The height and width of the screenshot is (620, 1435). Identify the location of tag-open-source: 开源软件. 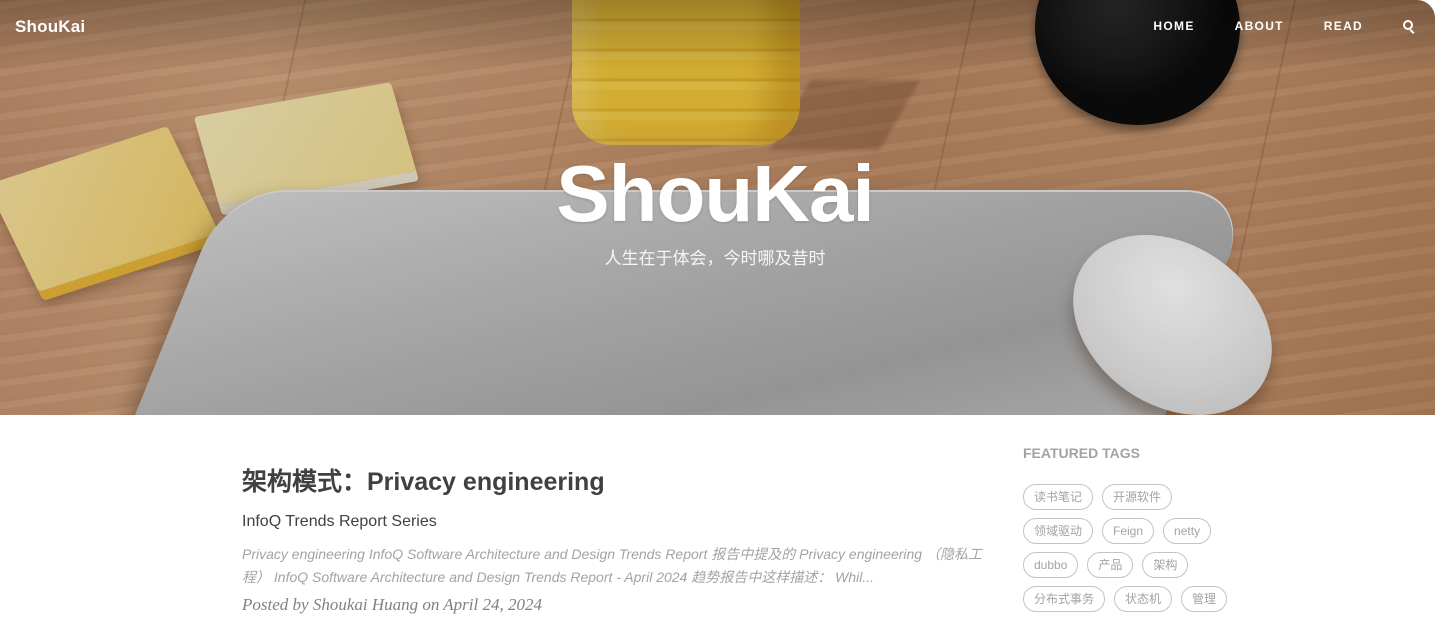
(1137, 497).